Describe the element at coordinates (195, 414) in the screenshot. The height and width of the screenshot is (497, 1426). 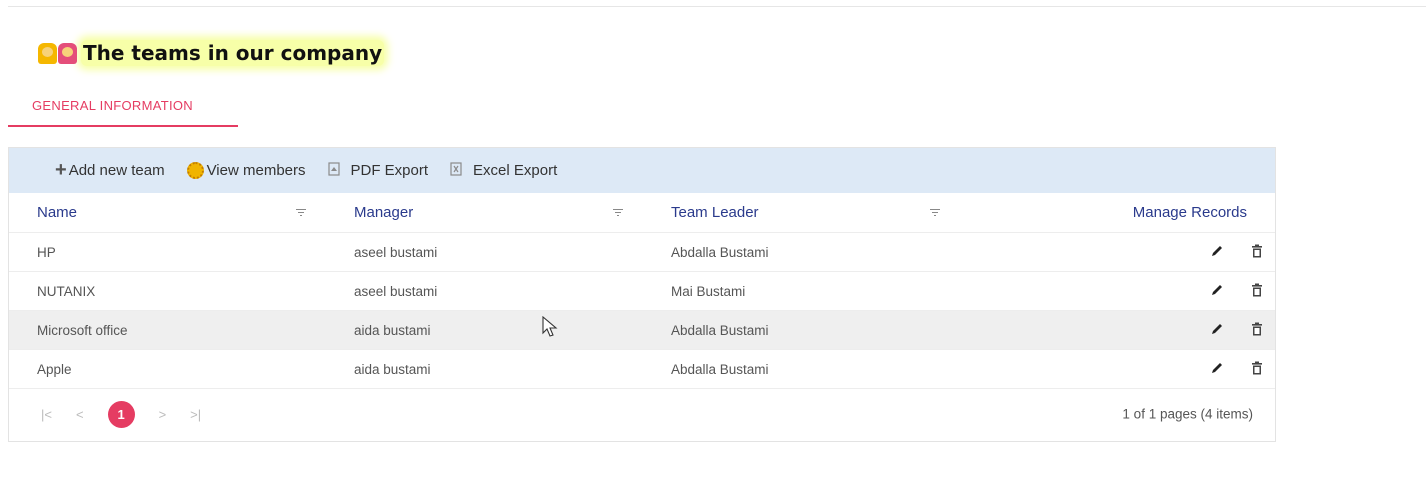
I see `last-page-icon: >|` at that location.